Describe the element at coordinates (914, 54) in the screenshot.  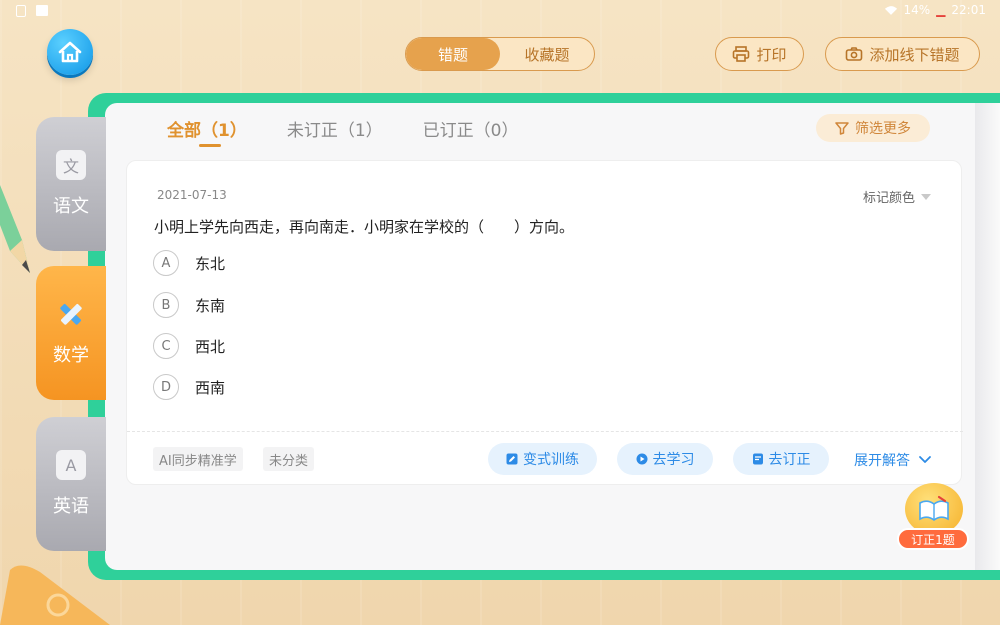
I see `offline-label: 添加线下错题` at that location.